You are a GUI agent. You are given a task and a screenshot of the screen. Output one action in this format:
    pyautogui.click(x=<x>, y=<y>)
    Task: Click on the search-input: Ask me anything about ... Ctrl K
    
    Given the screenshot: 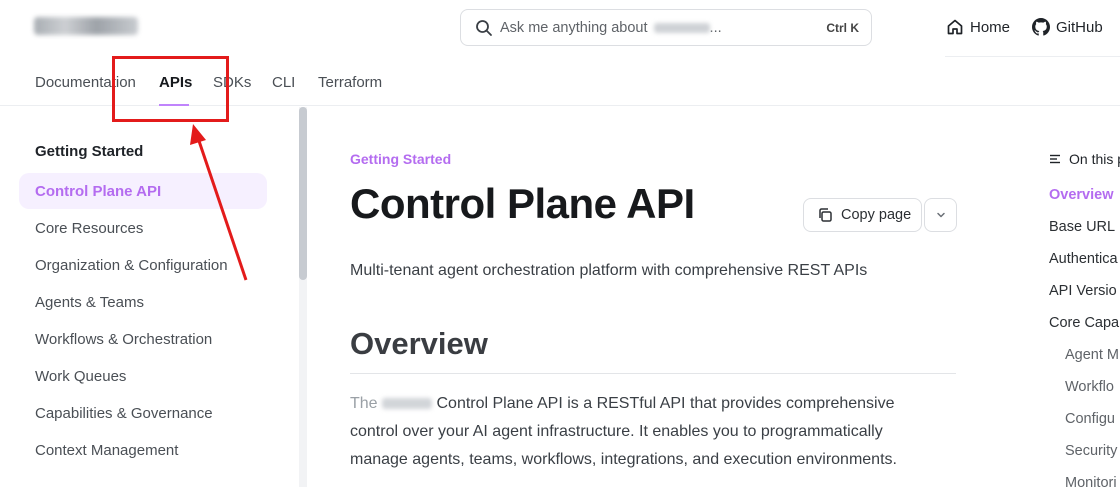 What is the action you would take?
    pyautogui.click(x=666, y=27)
    